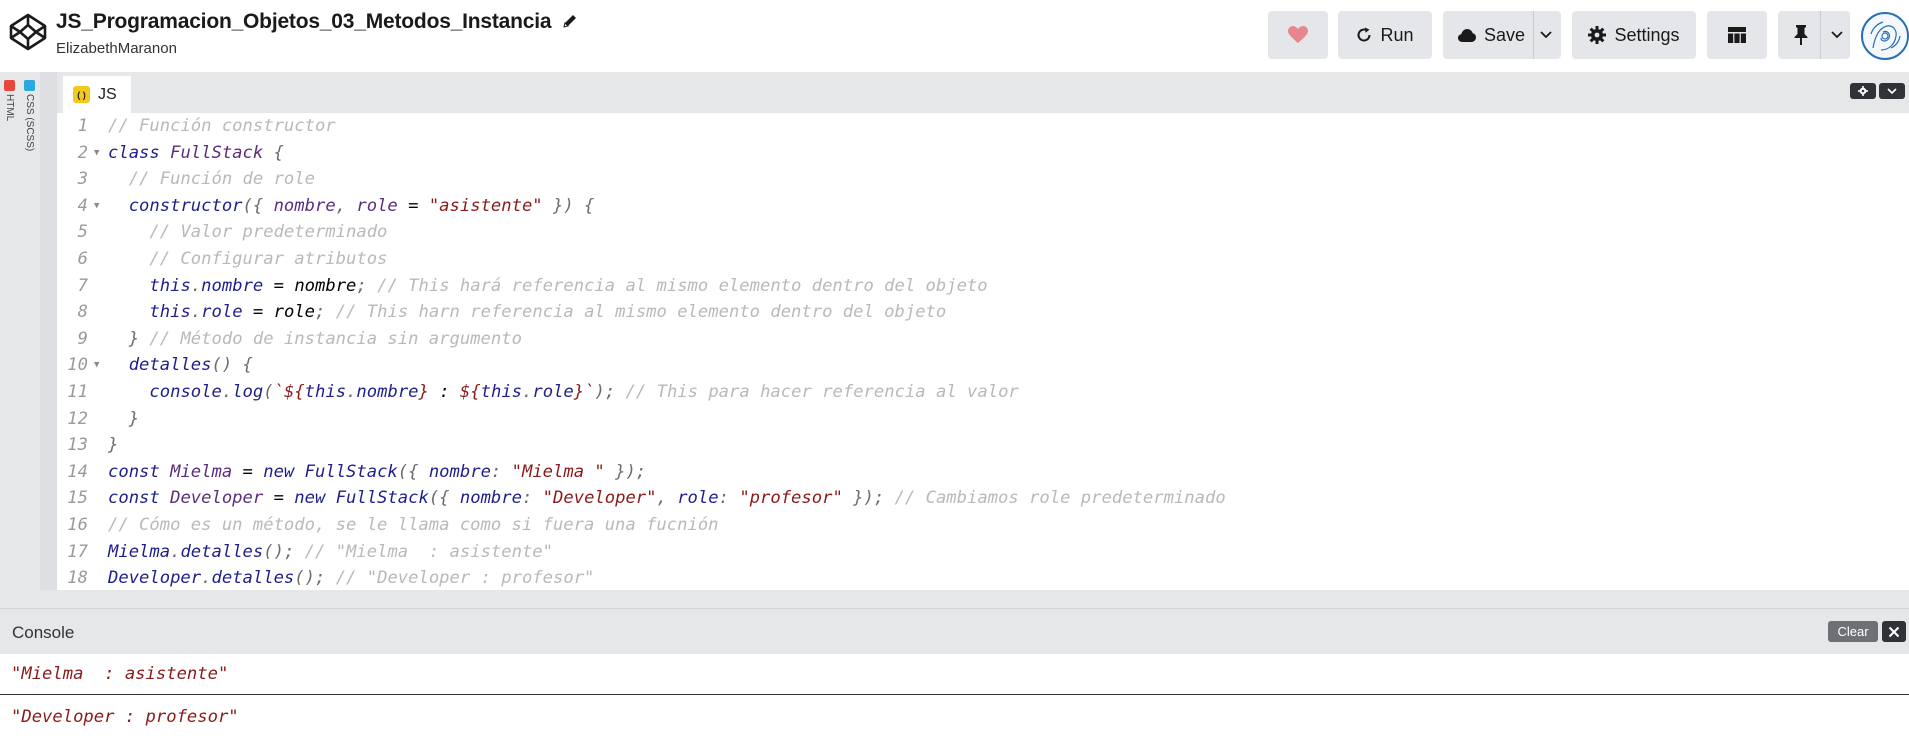 The height and width of the screenshot is (739, 1909). I want to click on heart-icon, so click(1298, 34).